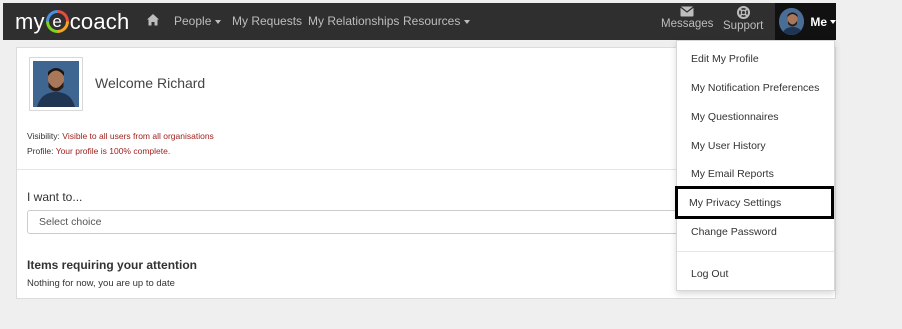  I want to click on mycoach-logo: my e coach, so click(72, 21).